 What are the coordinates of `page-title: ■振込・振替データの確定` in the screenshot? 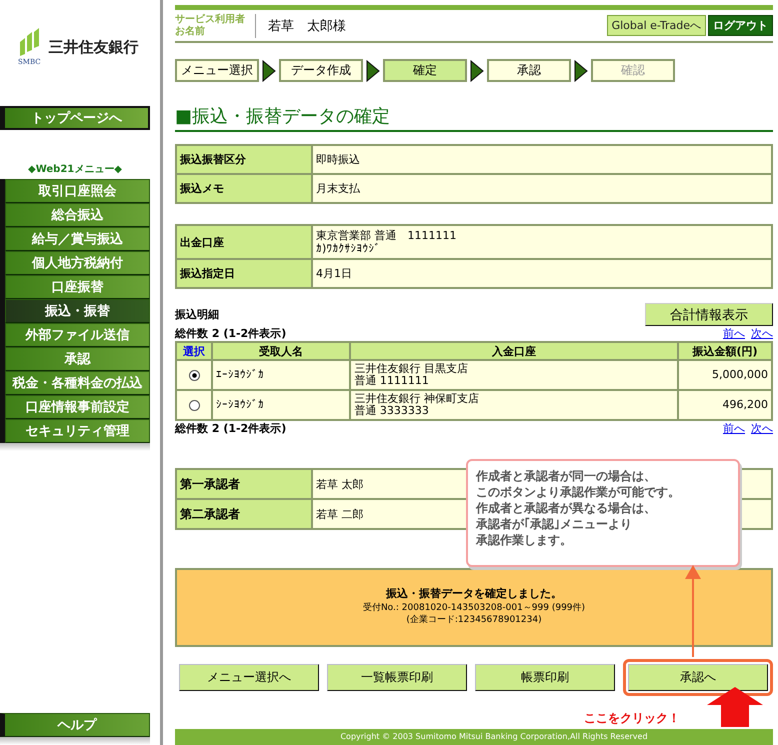 It's located at (474, 119).